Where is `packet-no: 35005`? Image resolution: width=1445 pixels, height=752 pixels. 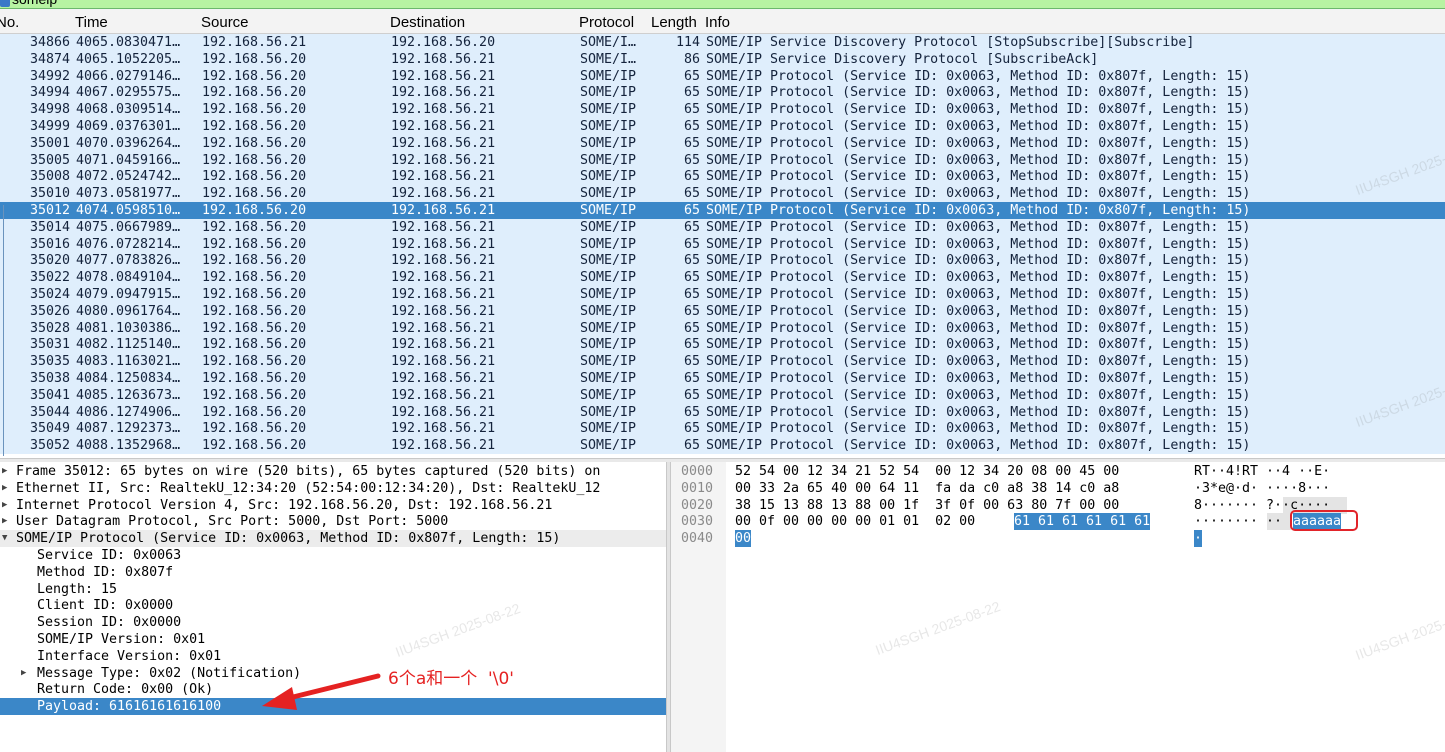 packet-no: 35005 is located at coordinates (49, 160).